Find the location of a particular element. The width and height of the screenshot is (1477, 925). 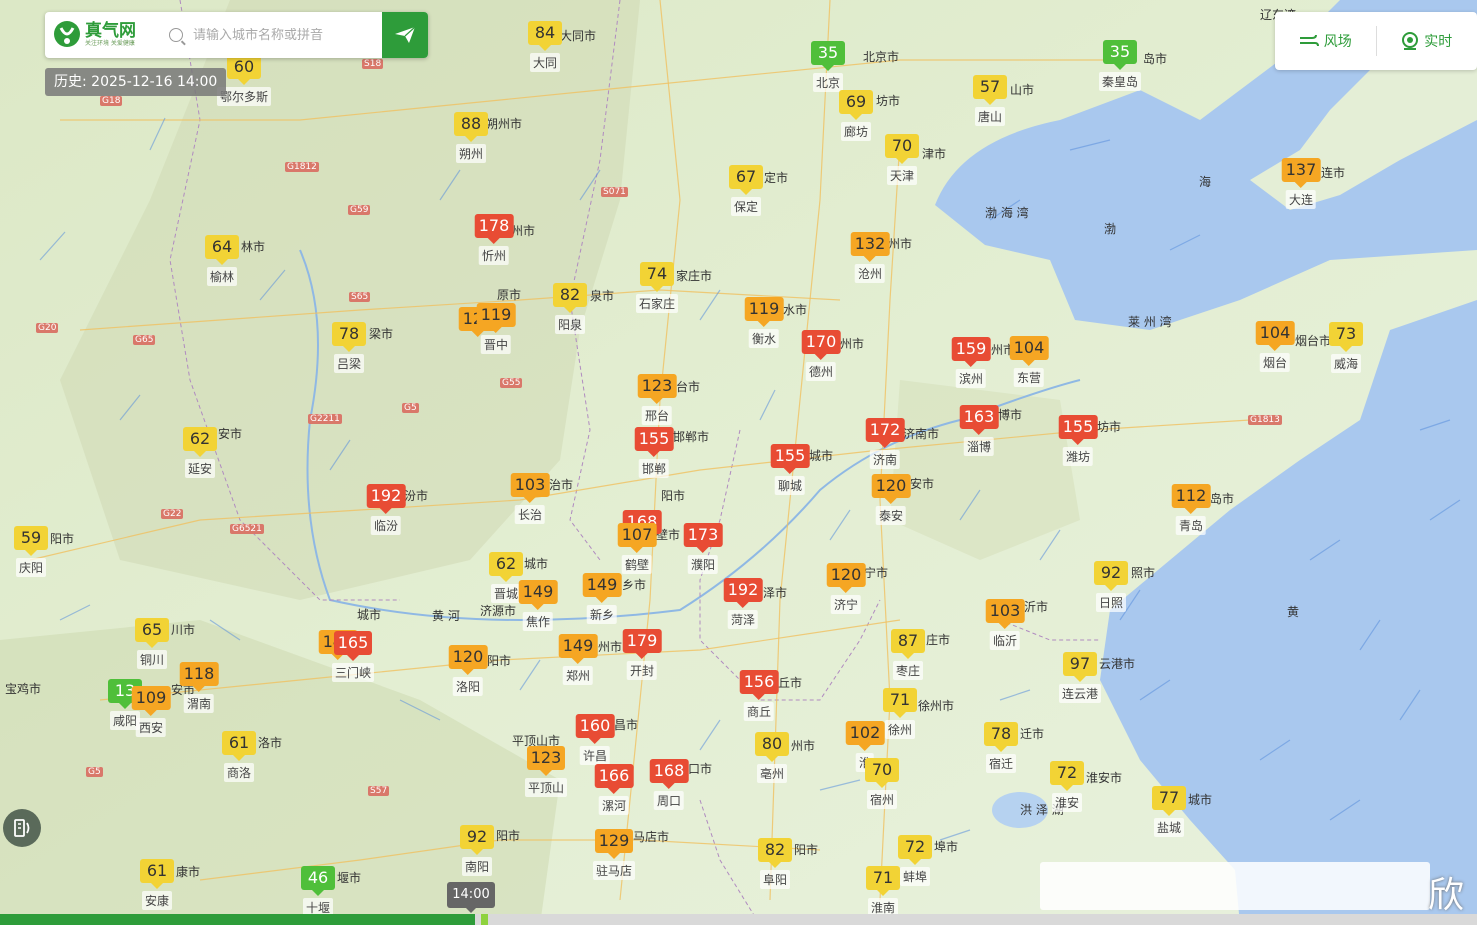

city-name: 亳州 is located at coordinates (771, 773).